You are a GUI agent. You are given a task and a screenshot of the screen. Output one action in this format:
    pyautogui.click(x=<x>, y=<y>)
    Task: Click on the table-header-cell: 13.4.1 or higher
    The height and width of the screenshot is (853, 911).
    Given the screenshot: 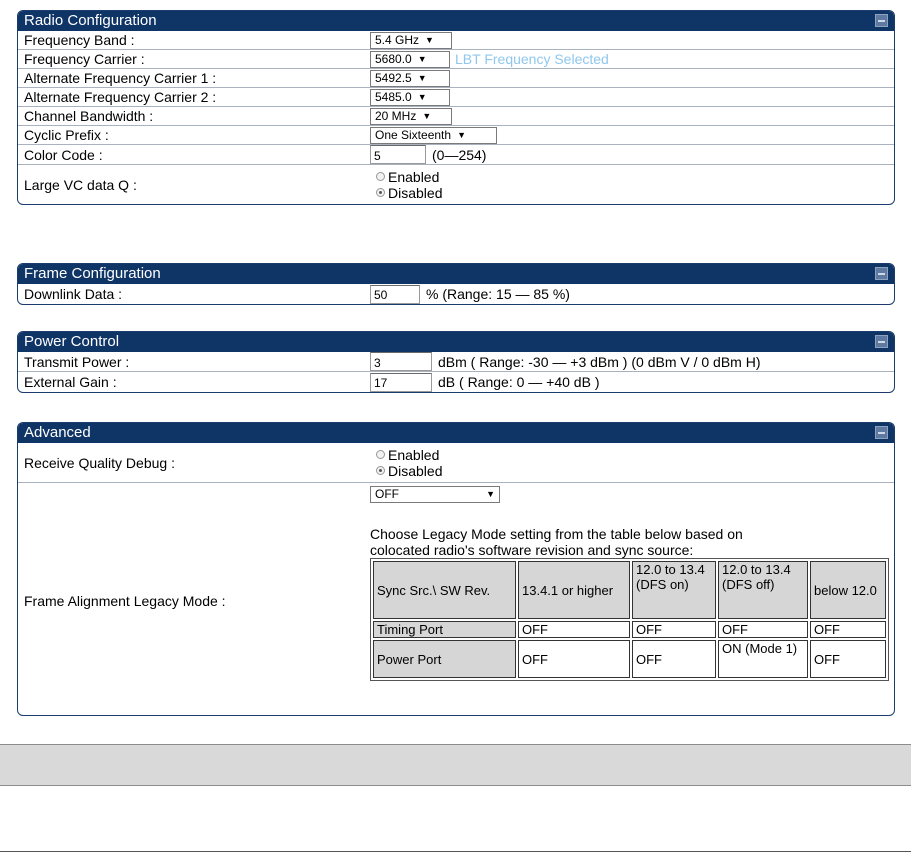 What is the action you would take?
    pyautogui.click(x=574, y=590)
    